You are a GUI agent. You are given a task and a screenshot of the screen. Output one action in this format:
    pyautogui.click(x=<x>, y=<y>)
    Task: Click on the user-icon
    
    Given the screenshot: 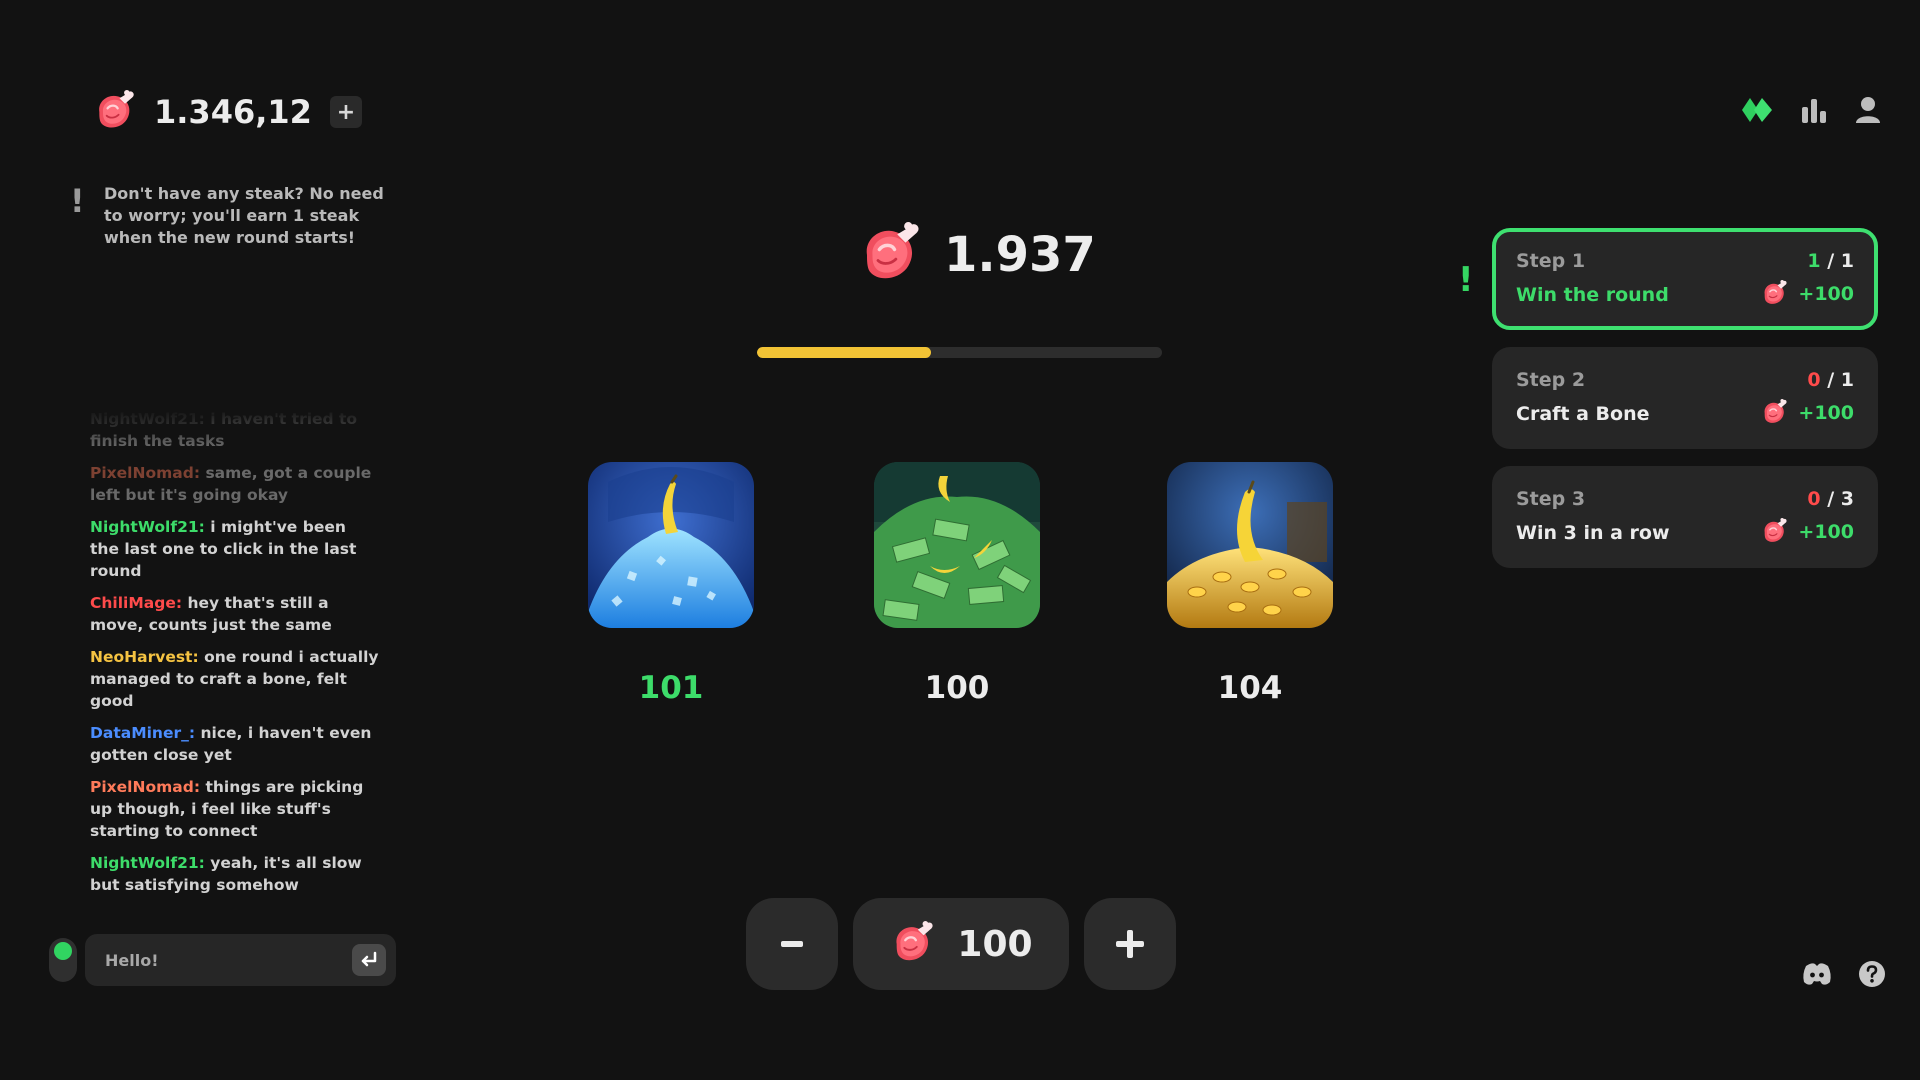 What is the action you would take?
    pyautogui.click(x=1868, y=110)
    